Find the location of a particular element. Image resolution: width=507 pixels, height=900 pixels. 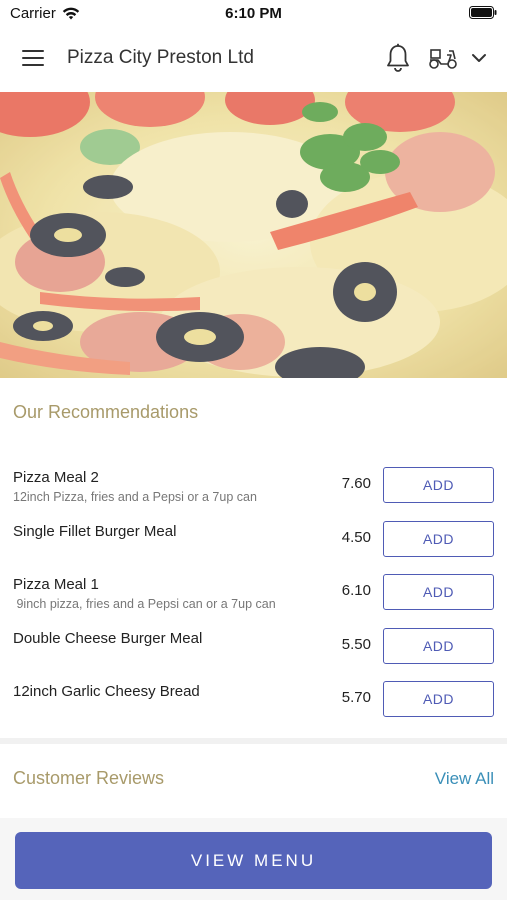

view-menu-button: VIEW MENU is located at coordinates (253, 860).